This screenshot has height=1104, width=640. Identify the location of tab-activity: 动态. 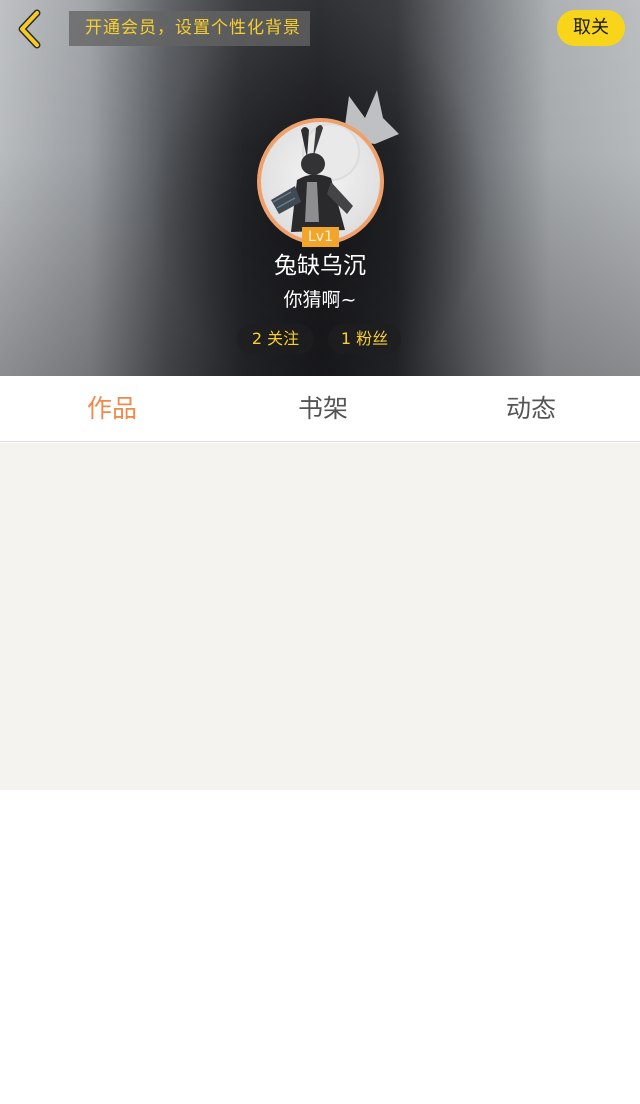
(531, 408).